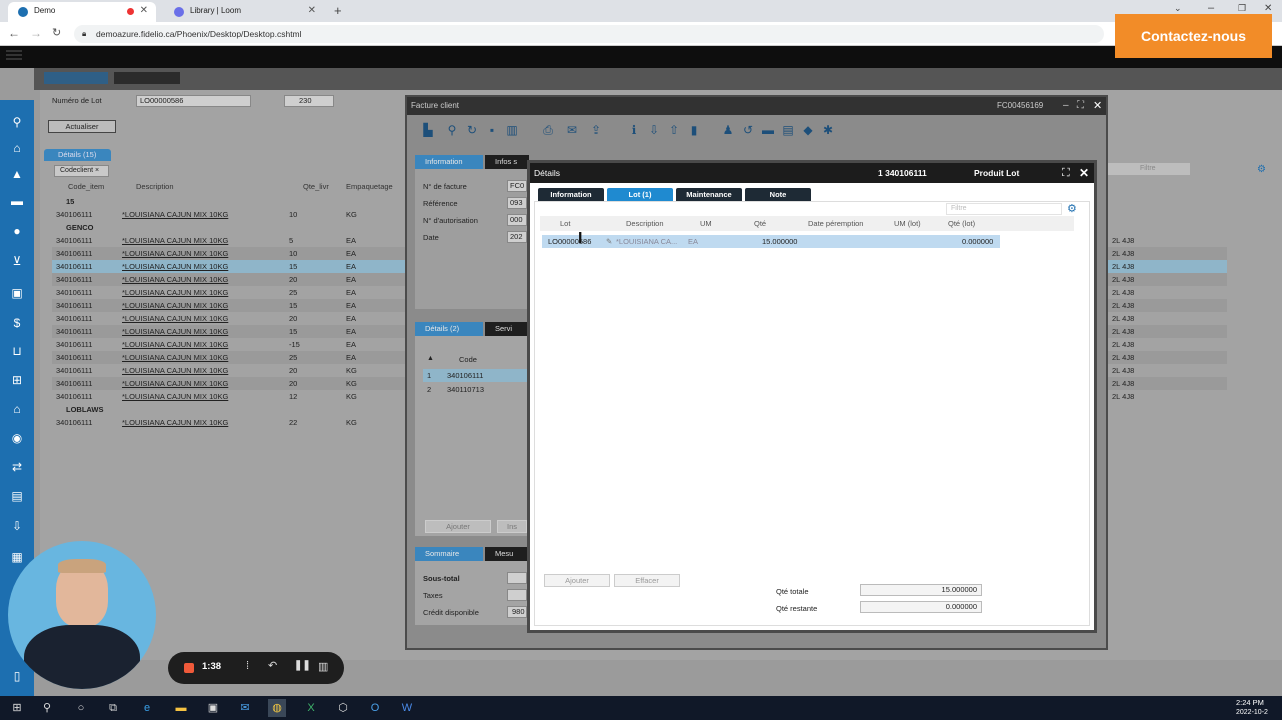  I want to click on tab-details: Détails (15), so click(77, 155).